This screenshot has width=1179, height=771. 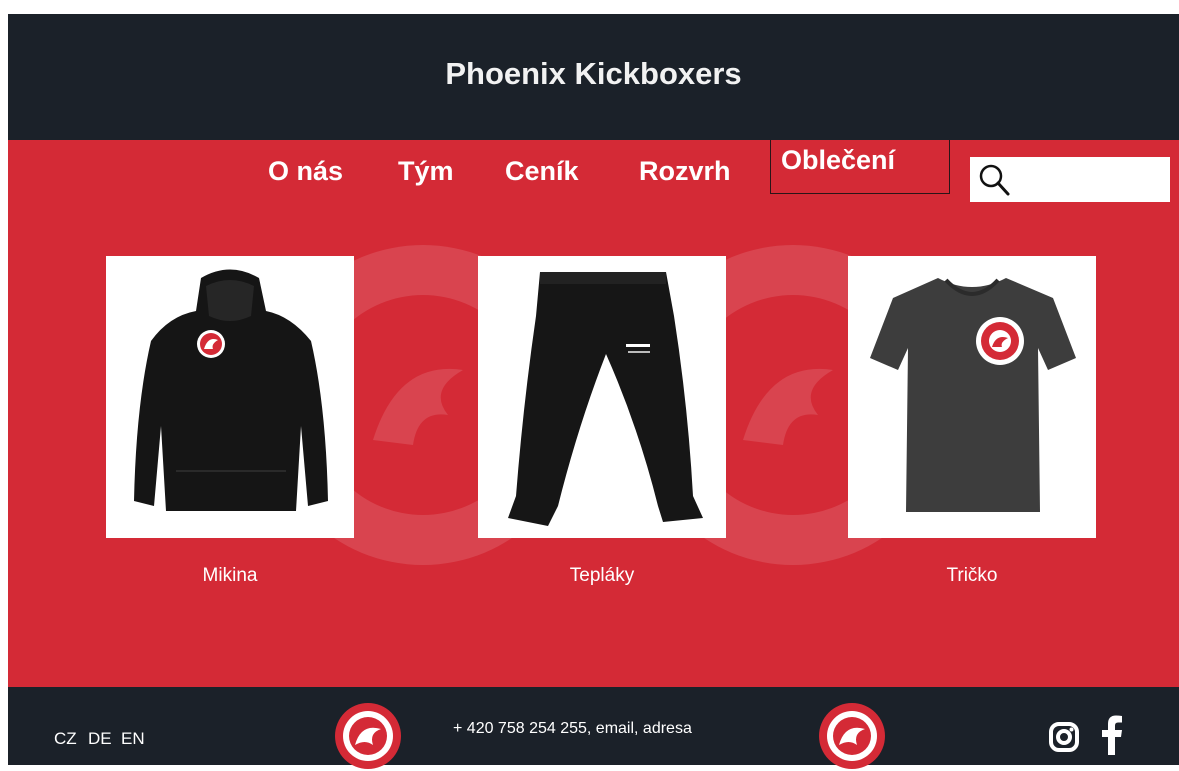 What do you see at coordinates (100, 739) in the screenshot?
I see `lang-de: DE` at bounding box center [100, 739].